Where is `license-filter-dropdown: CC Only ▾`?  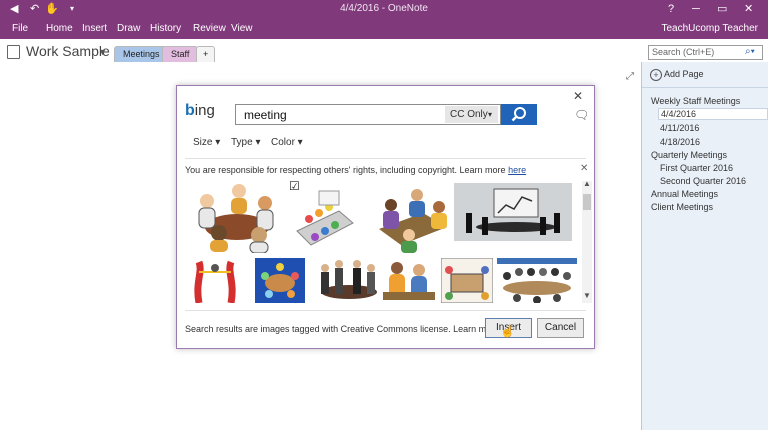 license-filter-dropdown: CC Only ▾ is located at coordinates (471, 114).